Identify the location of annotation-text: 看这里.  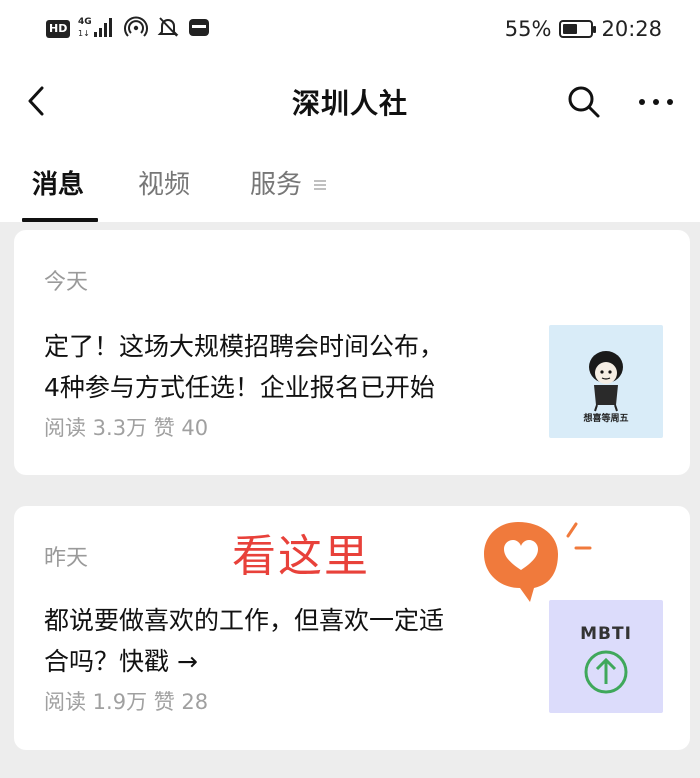
(301, 556).